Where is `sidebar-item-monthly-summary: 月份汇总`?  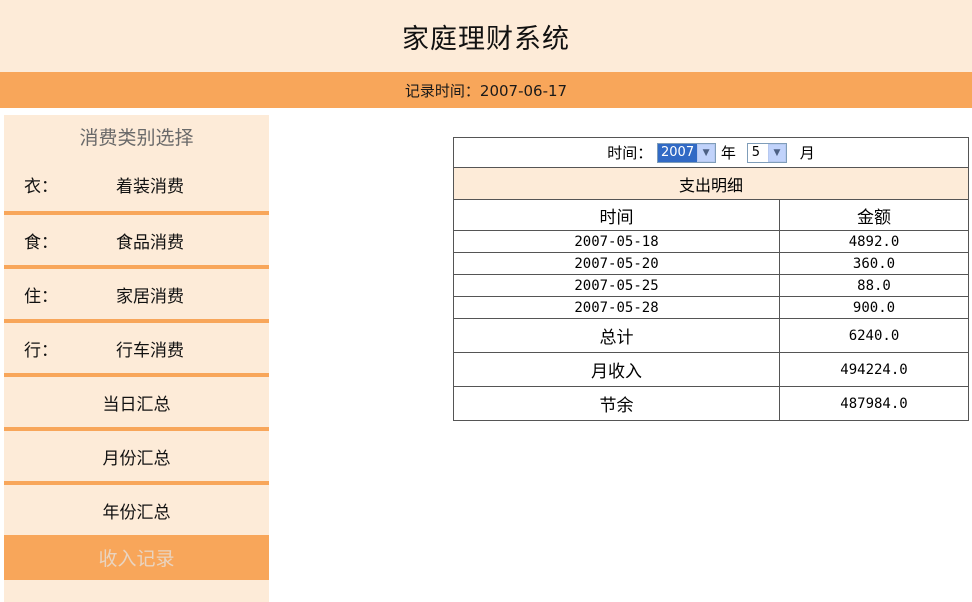
sidebar-item-monthly-summary: 月份汇总 is located at coordinates (136, 458).